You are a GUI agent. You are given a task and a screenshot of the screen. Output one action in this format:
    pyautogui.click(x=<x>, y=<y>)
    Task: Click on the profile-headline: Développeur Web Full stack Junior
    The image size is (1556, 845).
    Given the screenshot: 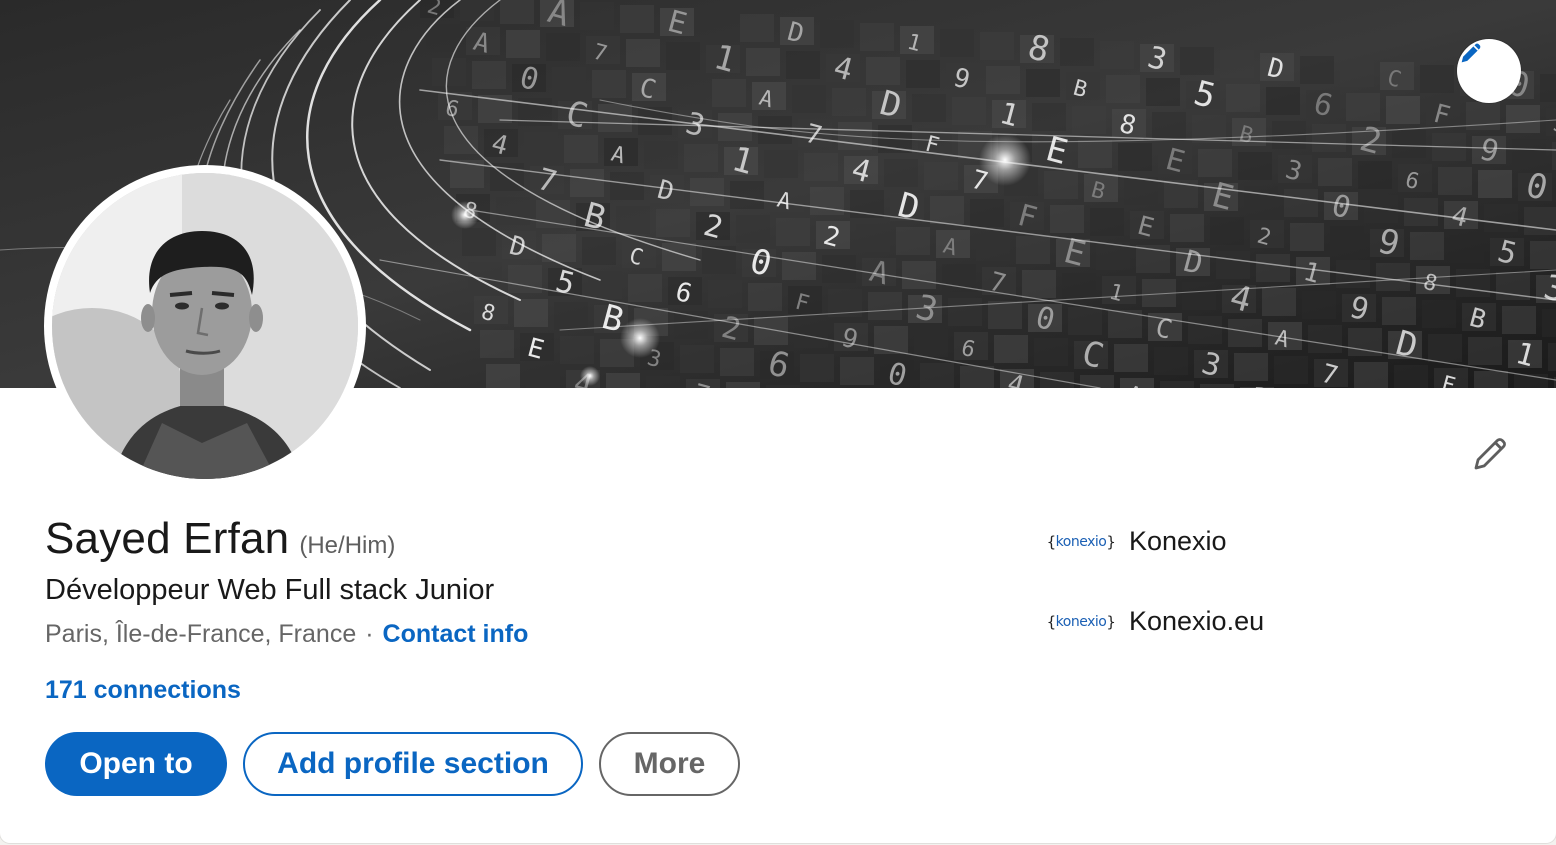 What is the action you would take?
    pyautogui.click(x=270, y=590)
    